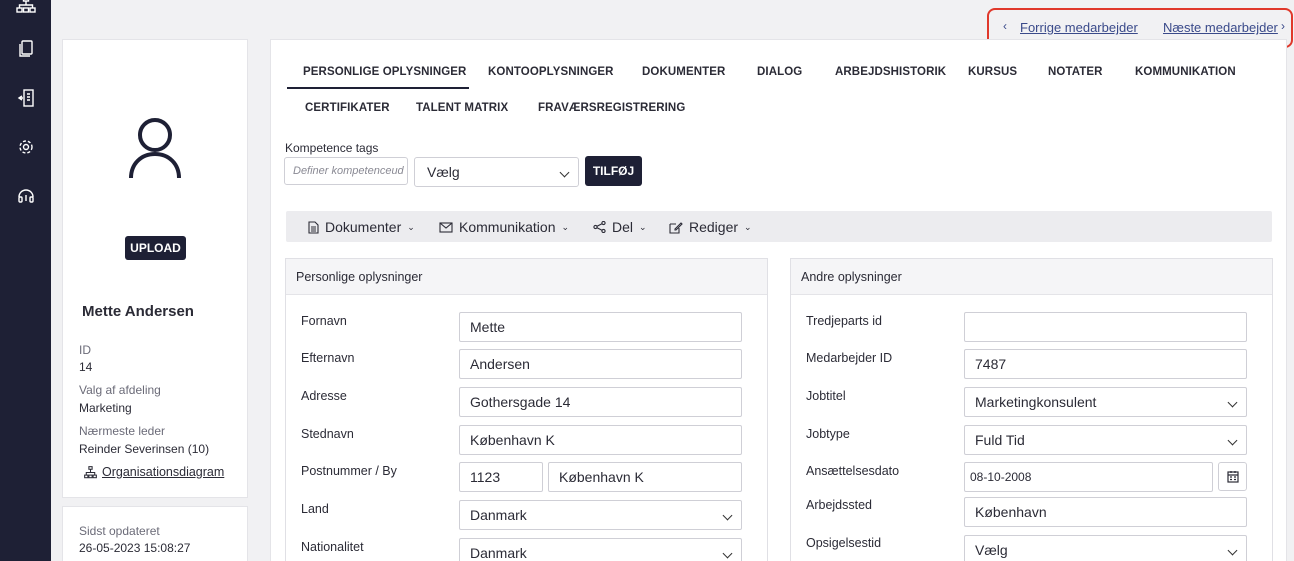 Image resolution: width=1294 pixels, height=561 pixels. I want to click on tab-notes: NOTATER, so click(1075, 72).